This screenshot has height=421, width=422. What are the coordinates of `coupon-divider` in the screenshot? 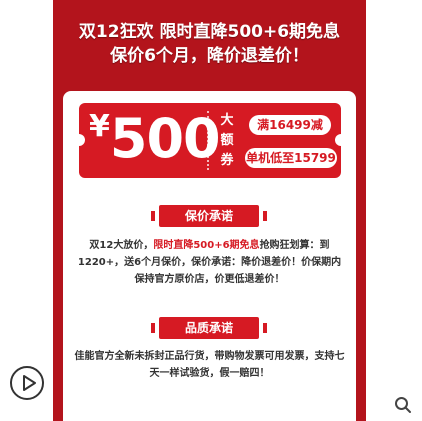 It's located at (208, 140).